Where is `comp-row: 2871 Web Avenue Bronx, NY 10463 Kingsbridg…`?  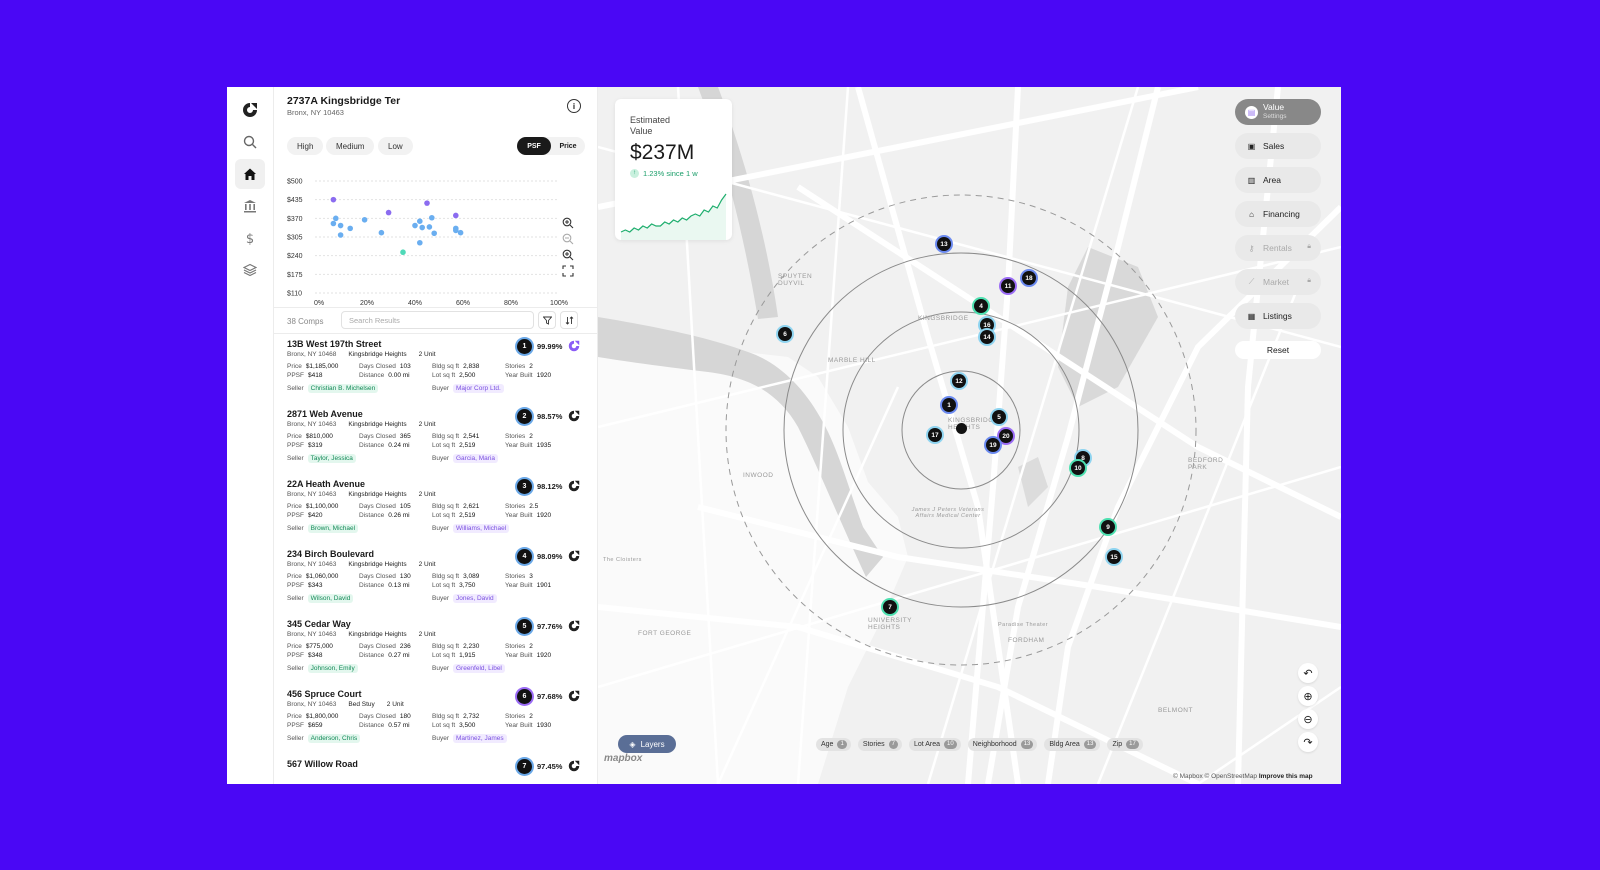
comp-row: 2871 Web Avenue Bronx, NY 10463 Kingsbridg… is located at coordinates (435, 444).